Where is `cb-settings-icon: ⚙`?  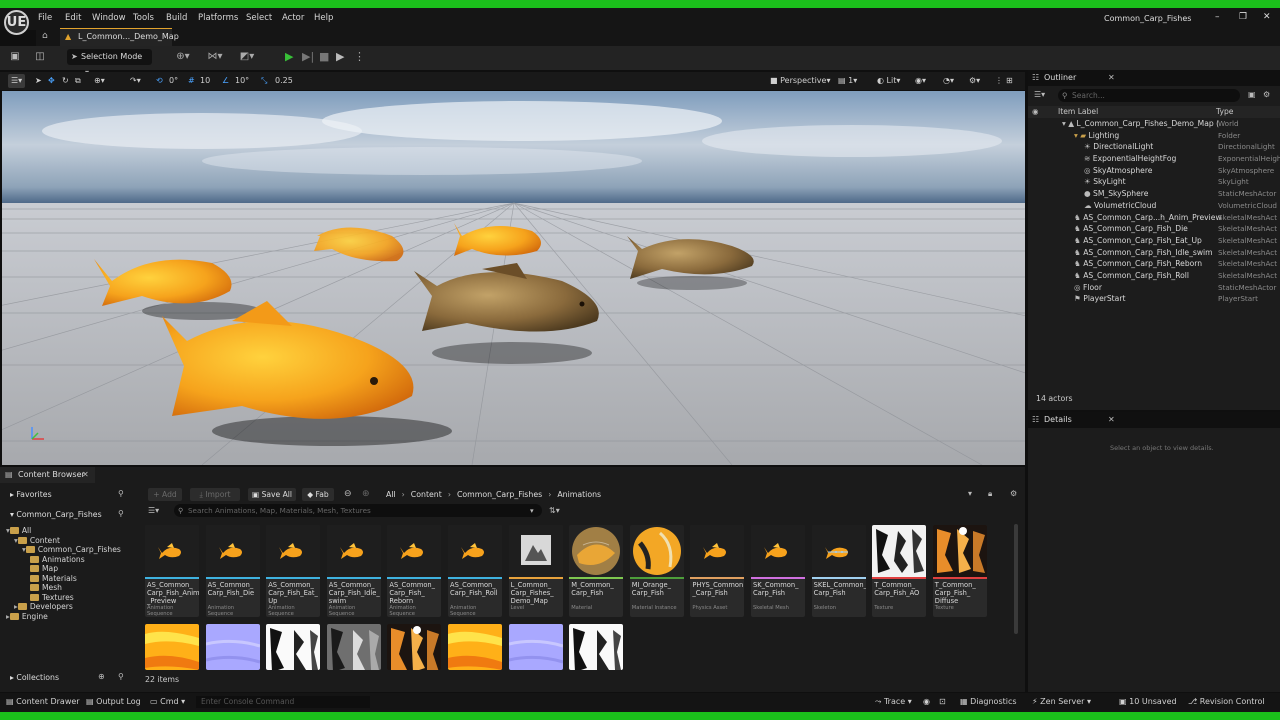
cb-settings-icon: ⚙ is located at coordinates (1013, 493).